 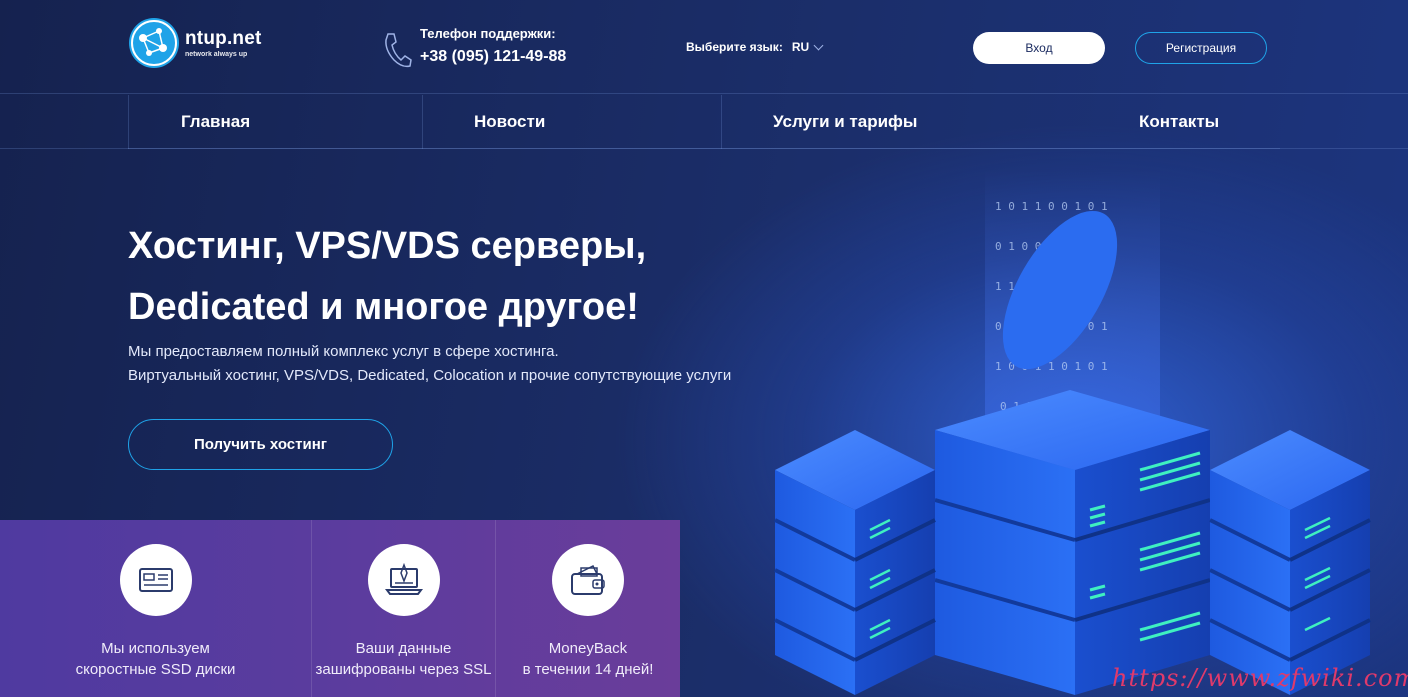 What do you see at coordinates (571, 122) in the screenshot?
I see `nav-item-news: Новости` at bounding box center [571, 122].